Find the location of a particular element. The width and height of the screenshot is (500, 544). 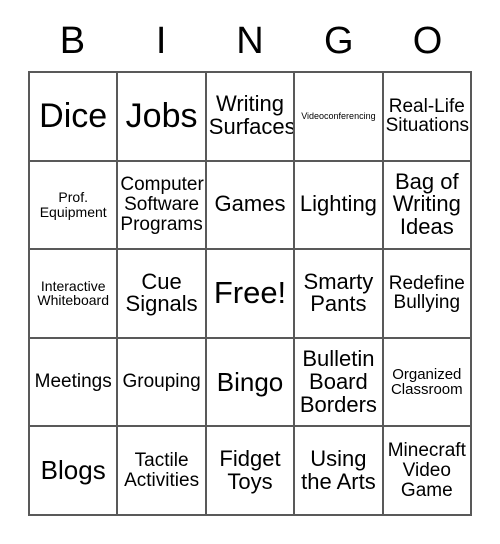

bingo-square-label: Bag of Writing Ideas is located at coordinates (426, 204).